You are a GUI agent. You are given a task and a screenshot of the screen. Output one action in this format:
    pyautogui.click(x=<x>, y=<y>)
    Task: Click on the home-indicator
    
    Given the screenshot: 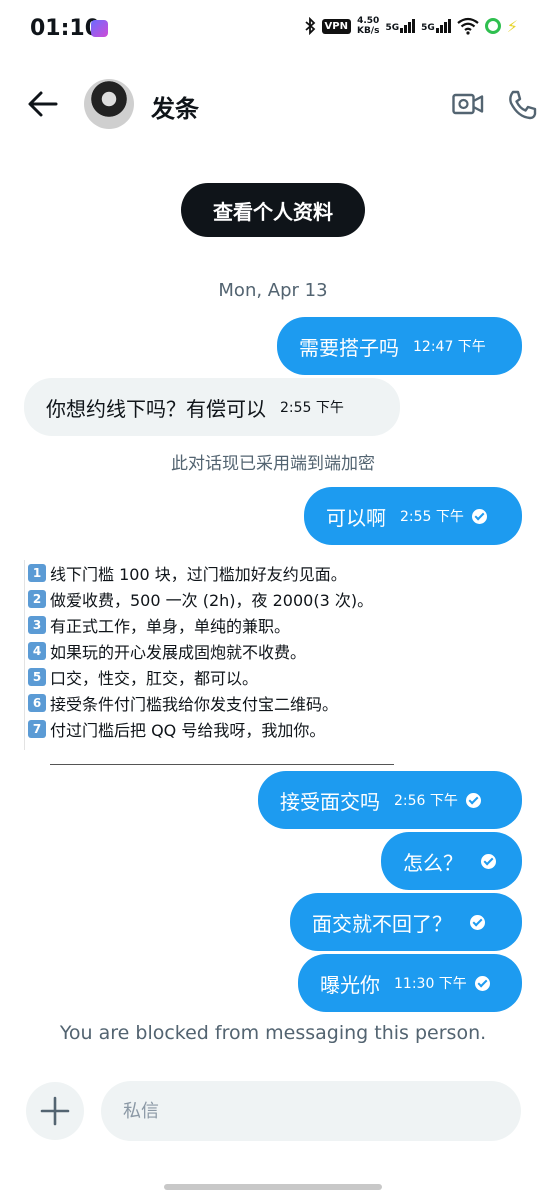 What is the action you would take?
    pyautogui.click(x=273, y=1187)
    